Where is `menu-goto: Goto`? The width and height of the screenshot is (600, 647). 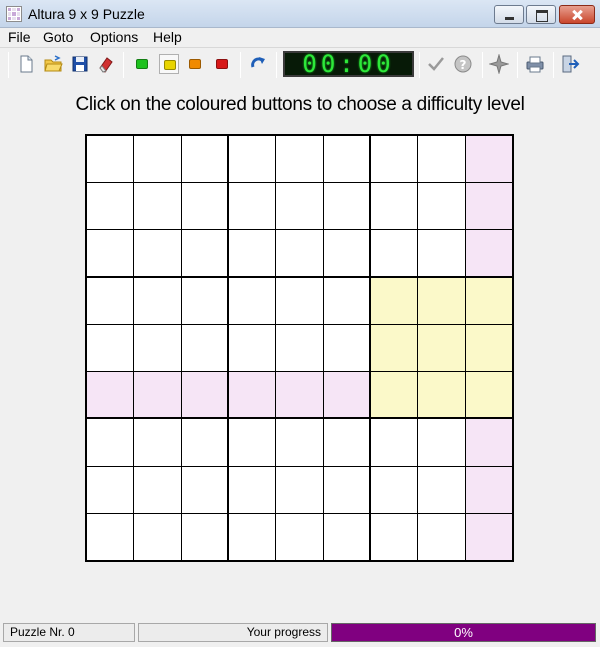 menu-goto: Goto is located at coordinates (58, 37).